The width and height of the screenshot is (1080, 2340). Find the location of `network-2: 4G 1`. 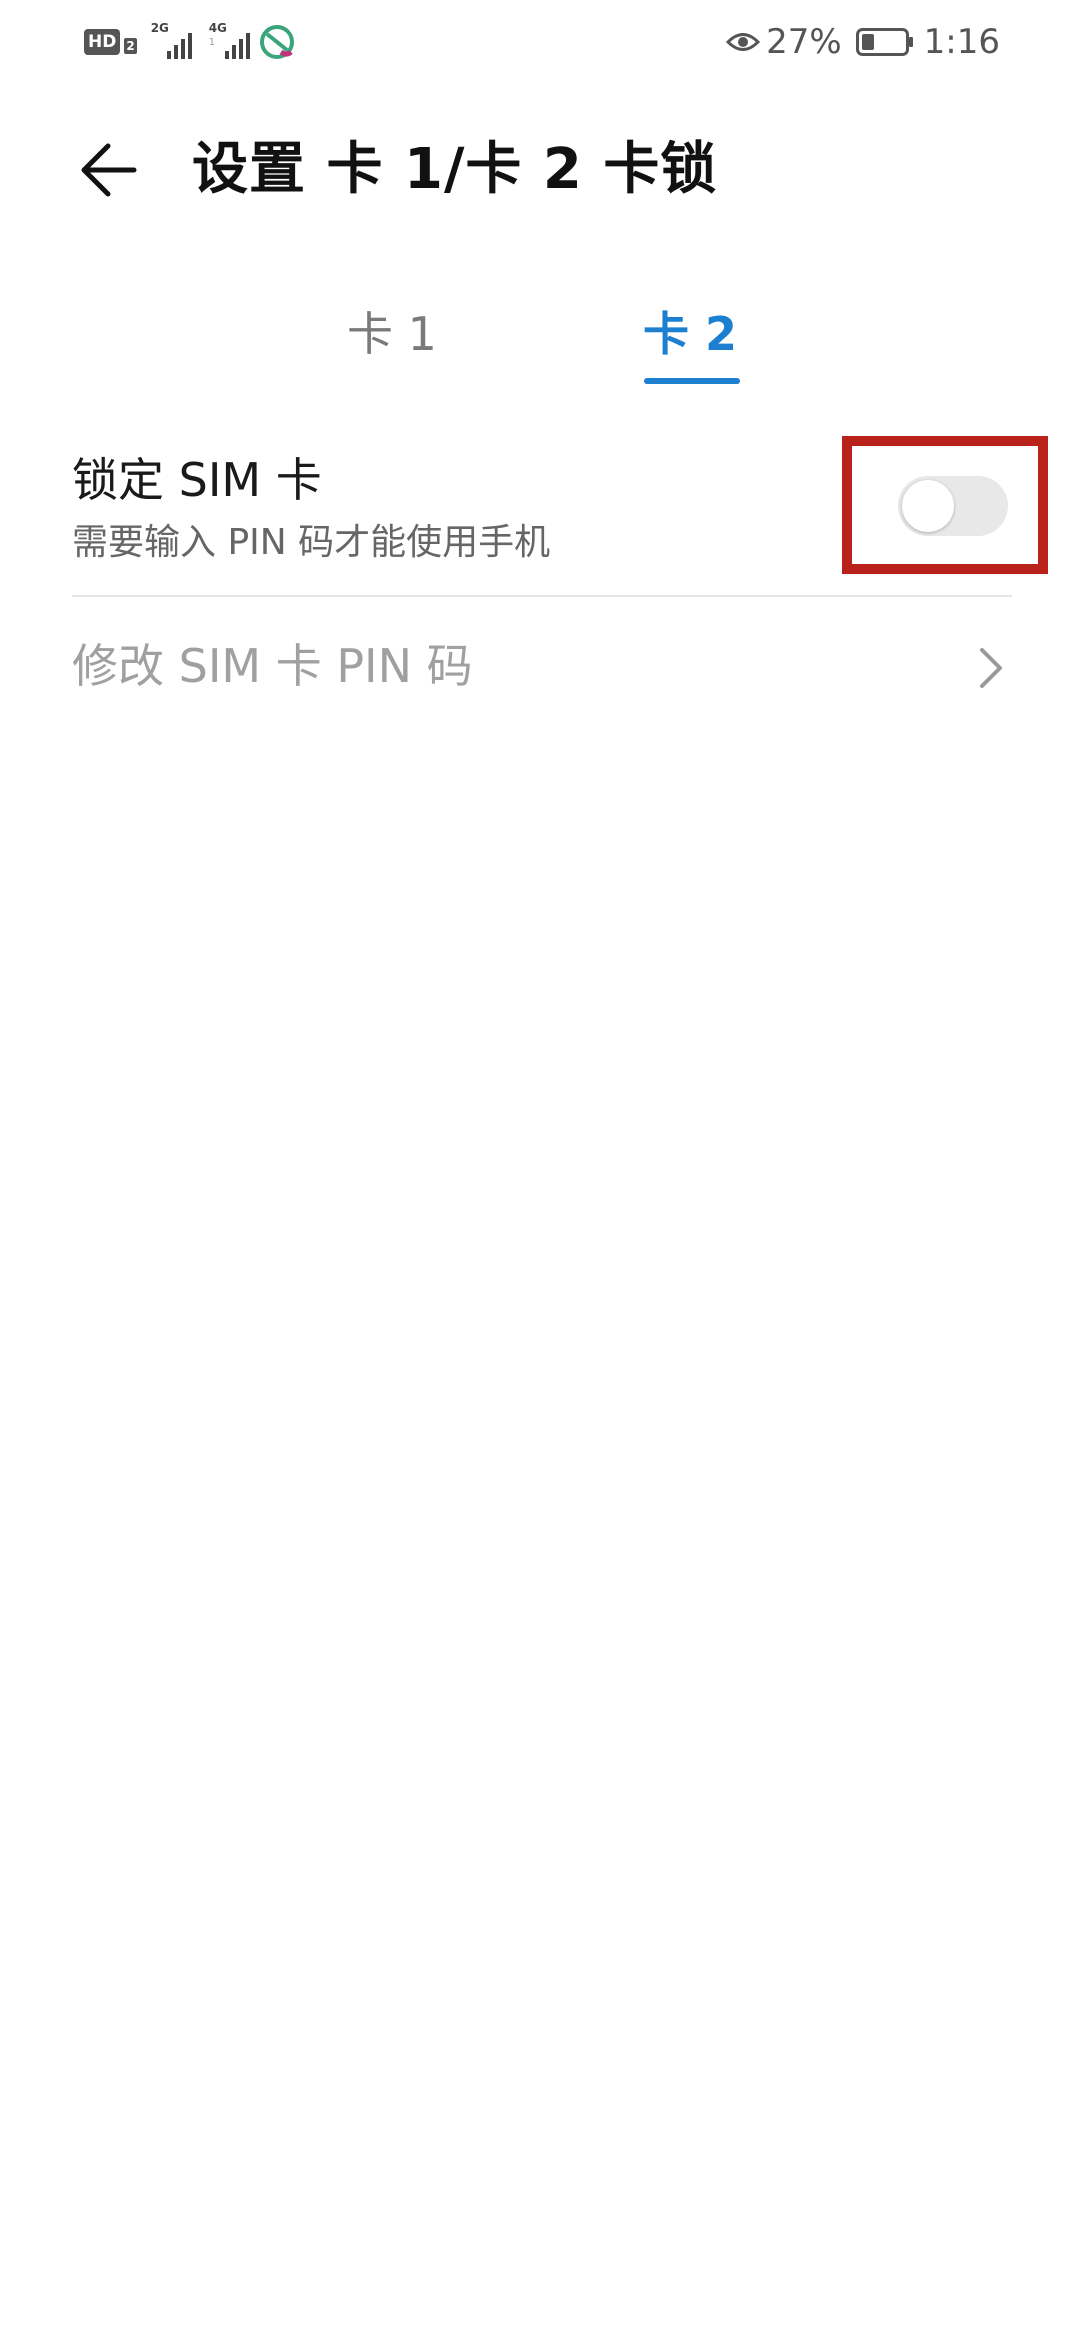

network-2: 4G 1 is located at coordinates (230, 40).